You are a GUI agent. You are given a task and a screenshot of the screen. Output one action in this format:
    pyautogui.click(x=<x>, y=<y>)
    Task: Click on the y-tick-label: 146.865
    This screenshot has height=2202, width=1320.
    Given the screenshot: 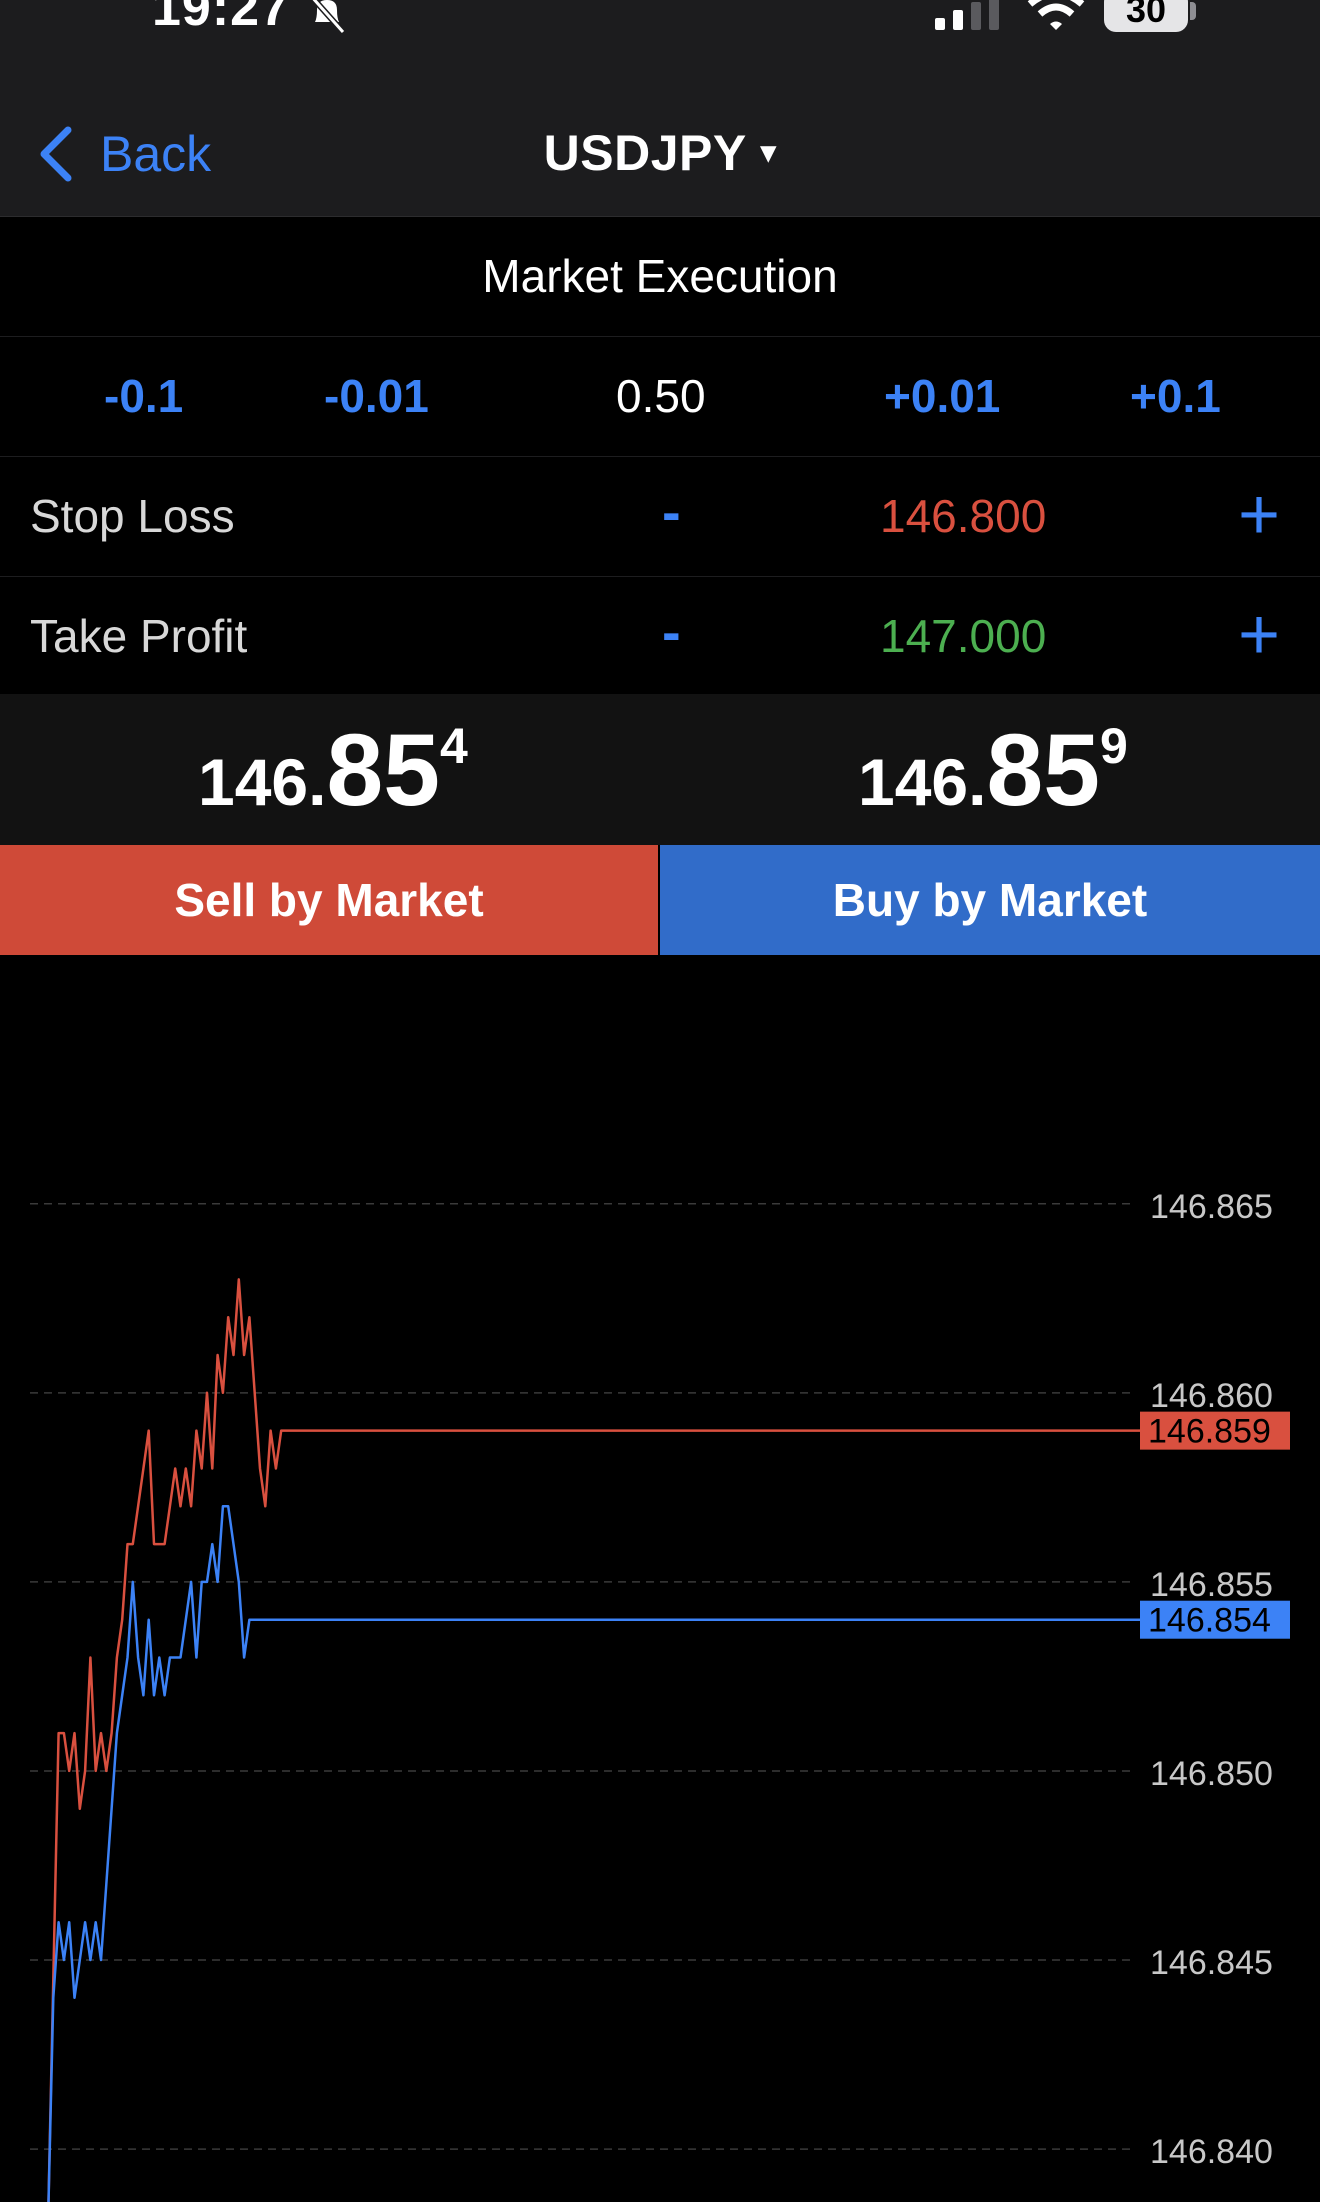 What is the action you would take?
    pyautogui.click(x=1211, y=1207)
    